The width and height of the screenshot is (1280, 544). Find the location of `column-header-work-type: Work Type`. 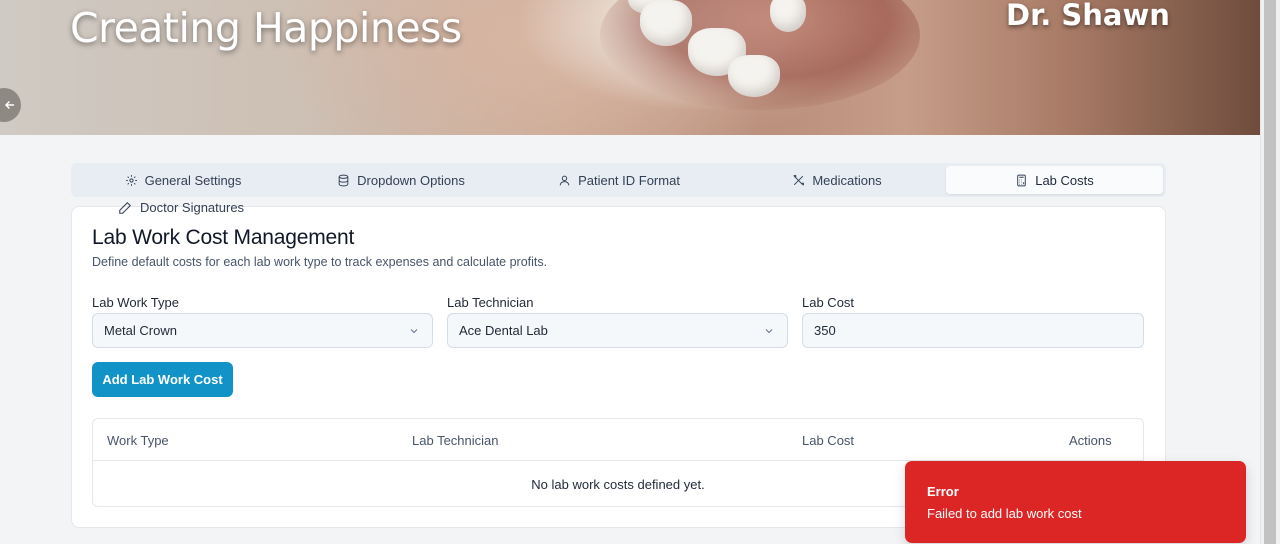

column-header-work-type: Work Type is located at coordinates (138, 440).